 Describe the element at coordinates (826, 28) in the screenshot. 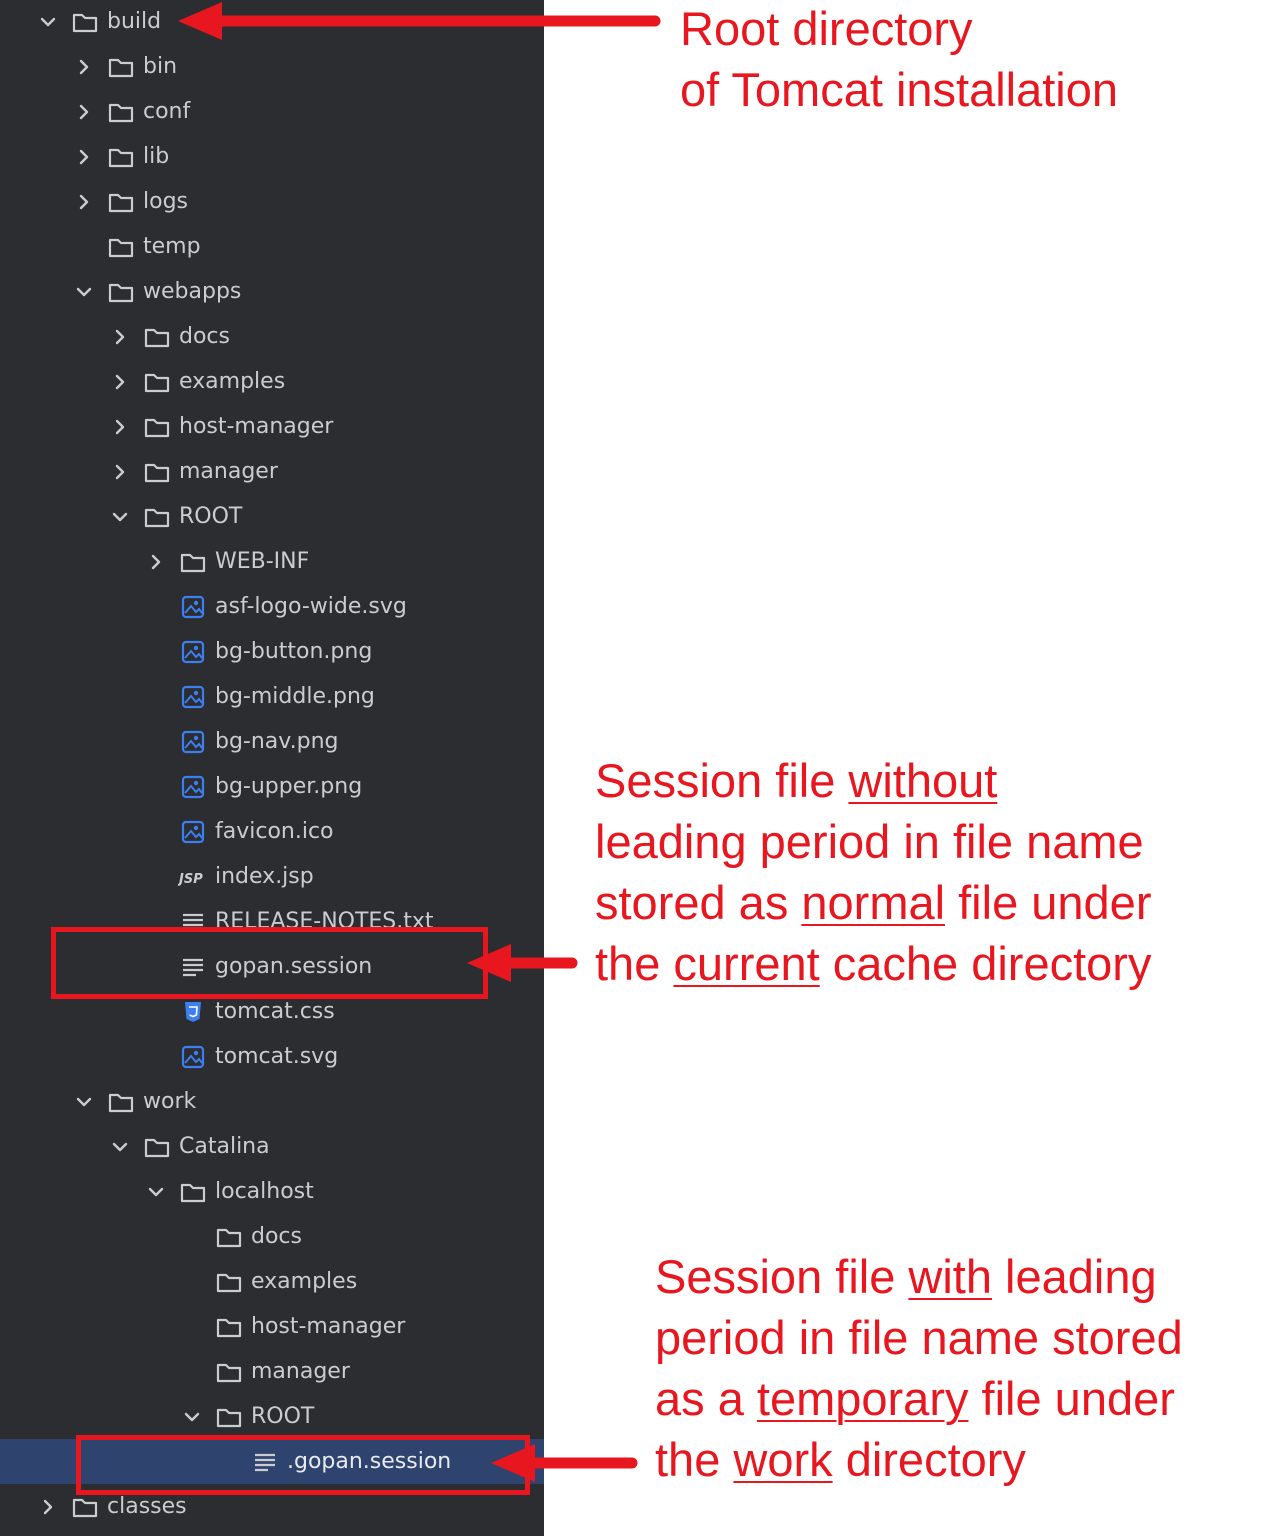

I see `annotation-text: Root directory` at that location.